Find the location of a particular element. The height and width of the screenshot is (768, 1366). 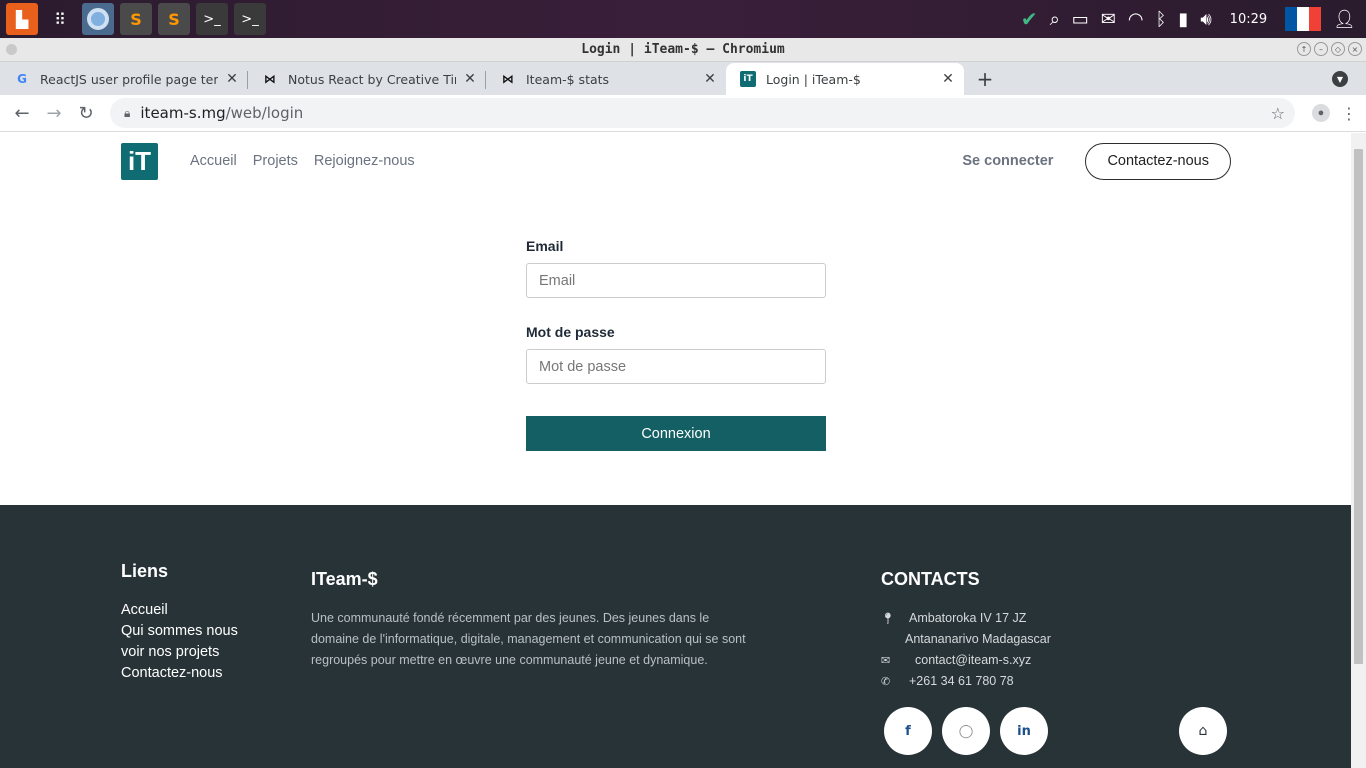

tab-search-icon: ▼ is located at coordinates (1340, 79).